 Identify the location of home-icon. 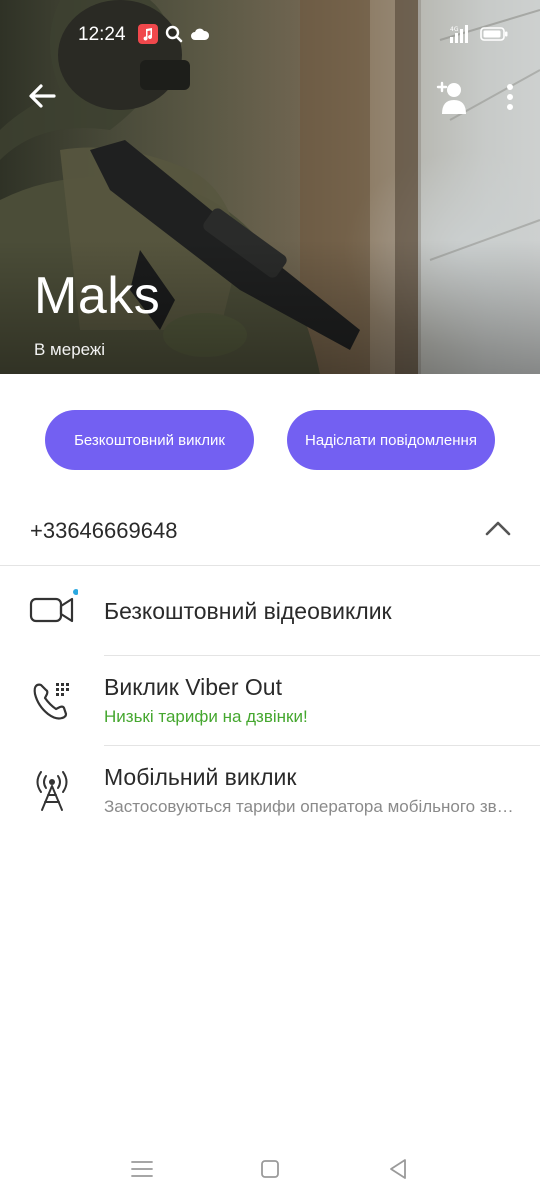
(270, 1169).